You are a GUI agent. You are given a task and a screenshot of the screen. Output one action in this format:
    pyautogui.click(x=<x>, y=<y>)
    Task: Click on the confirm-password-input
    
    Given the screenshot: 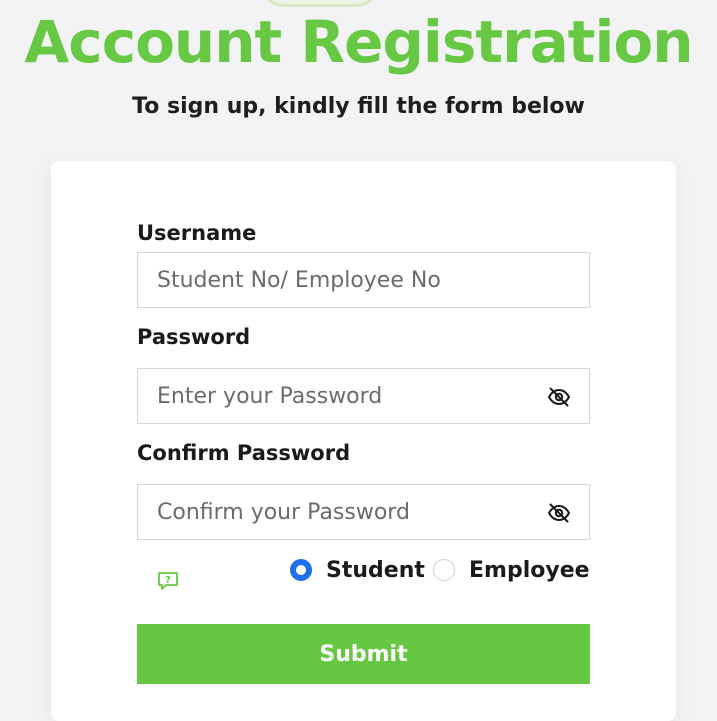 What is the action you would take?
    pyautogui.click(x=363, y=512)
    